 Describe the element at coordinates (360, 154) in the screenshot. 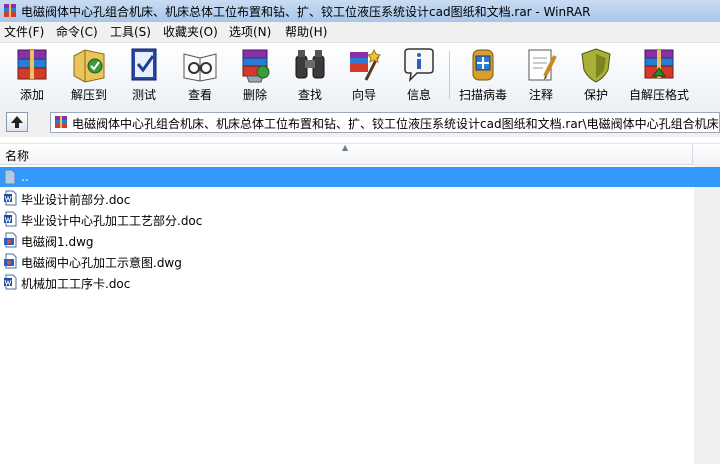

I see `column-header: 名称 ▲` at that location.